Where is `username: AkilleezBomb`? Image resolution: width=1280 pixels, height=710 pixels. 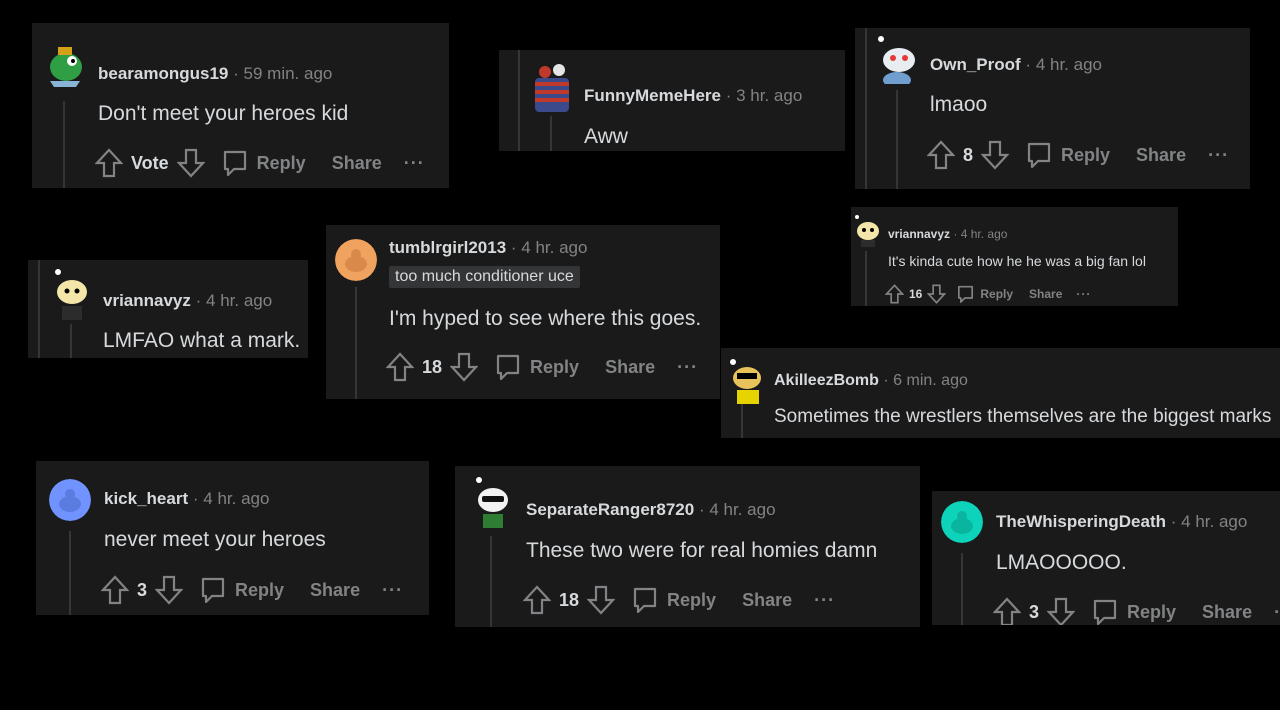 username: AkilleezBomb is located at coordinates (826, 380).